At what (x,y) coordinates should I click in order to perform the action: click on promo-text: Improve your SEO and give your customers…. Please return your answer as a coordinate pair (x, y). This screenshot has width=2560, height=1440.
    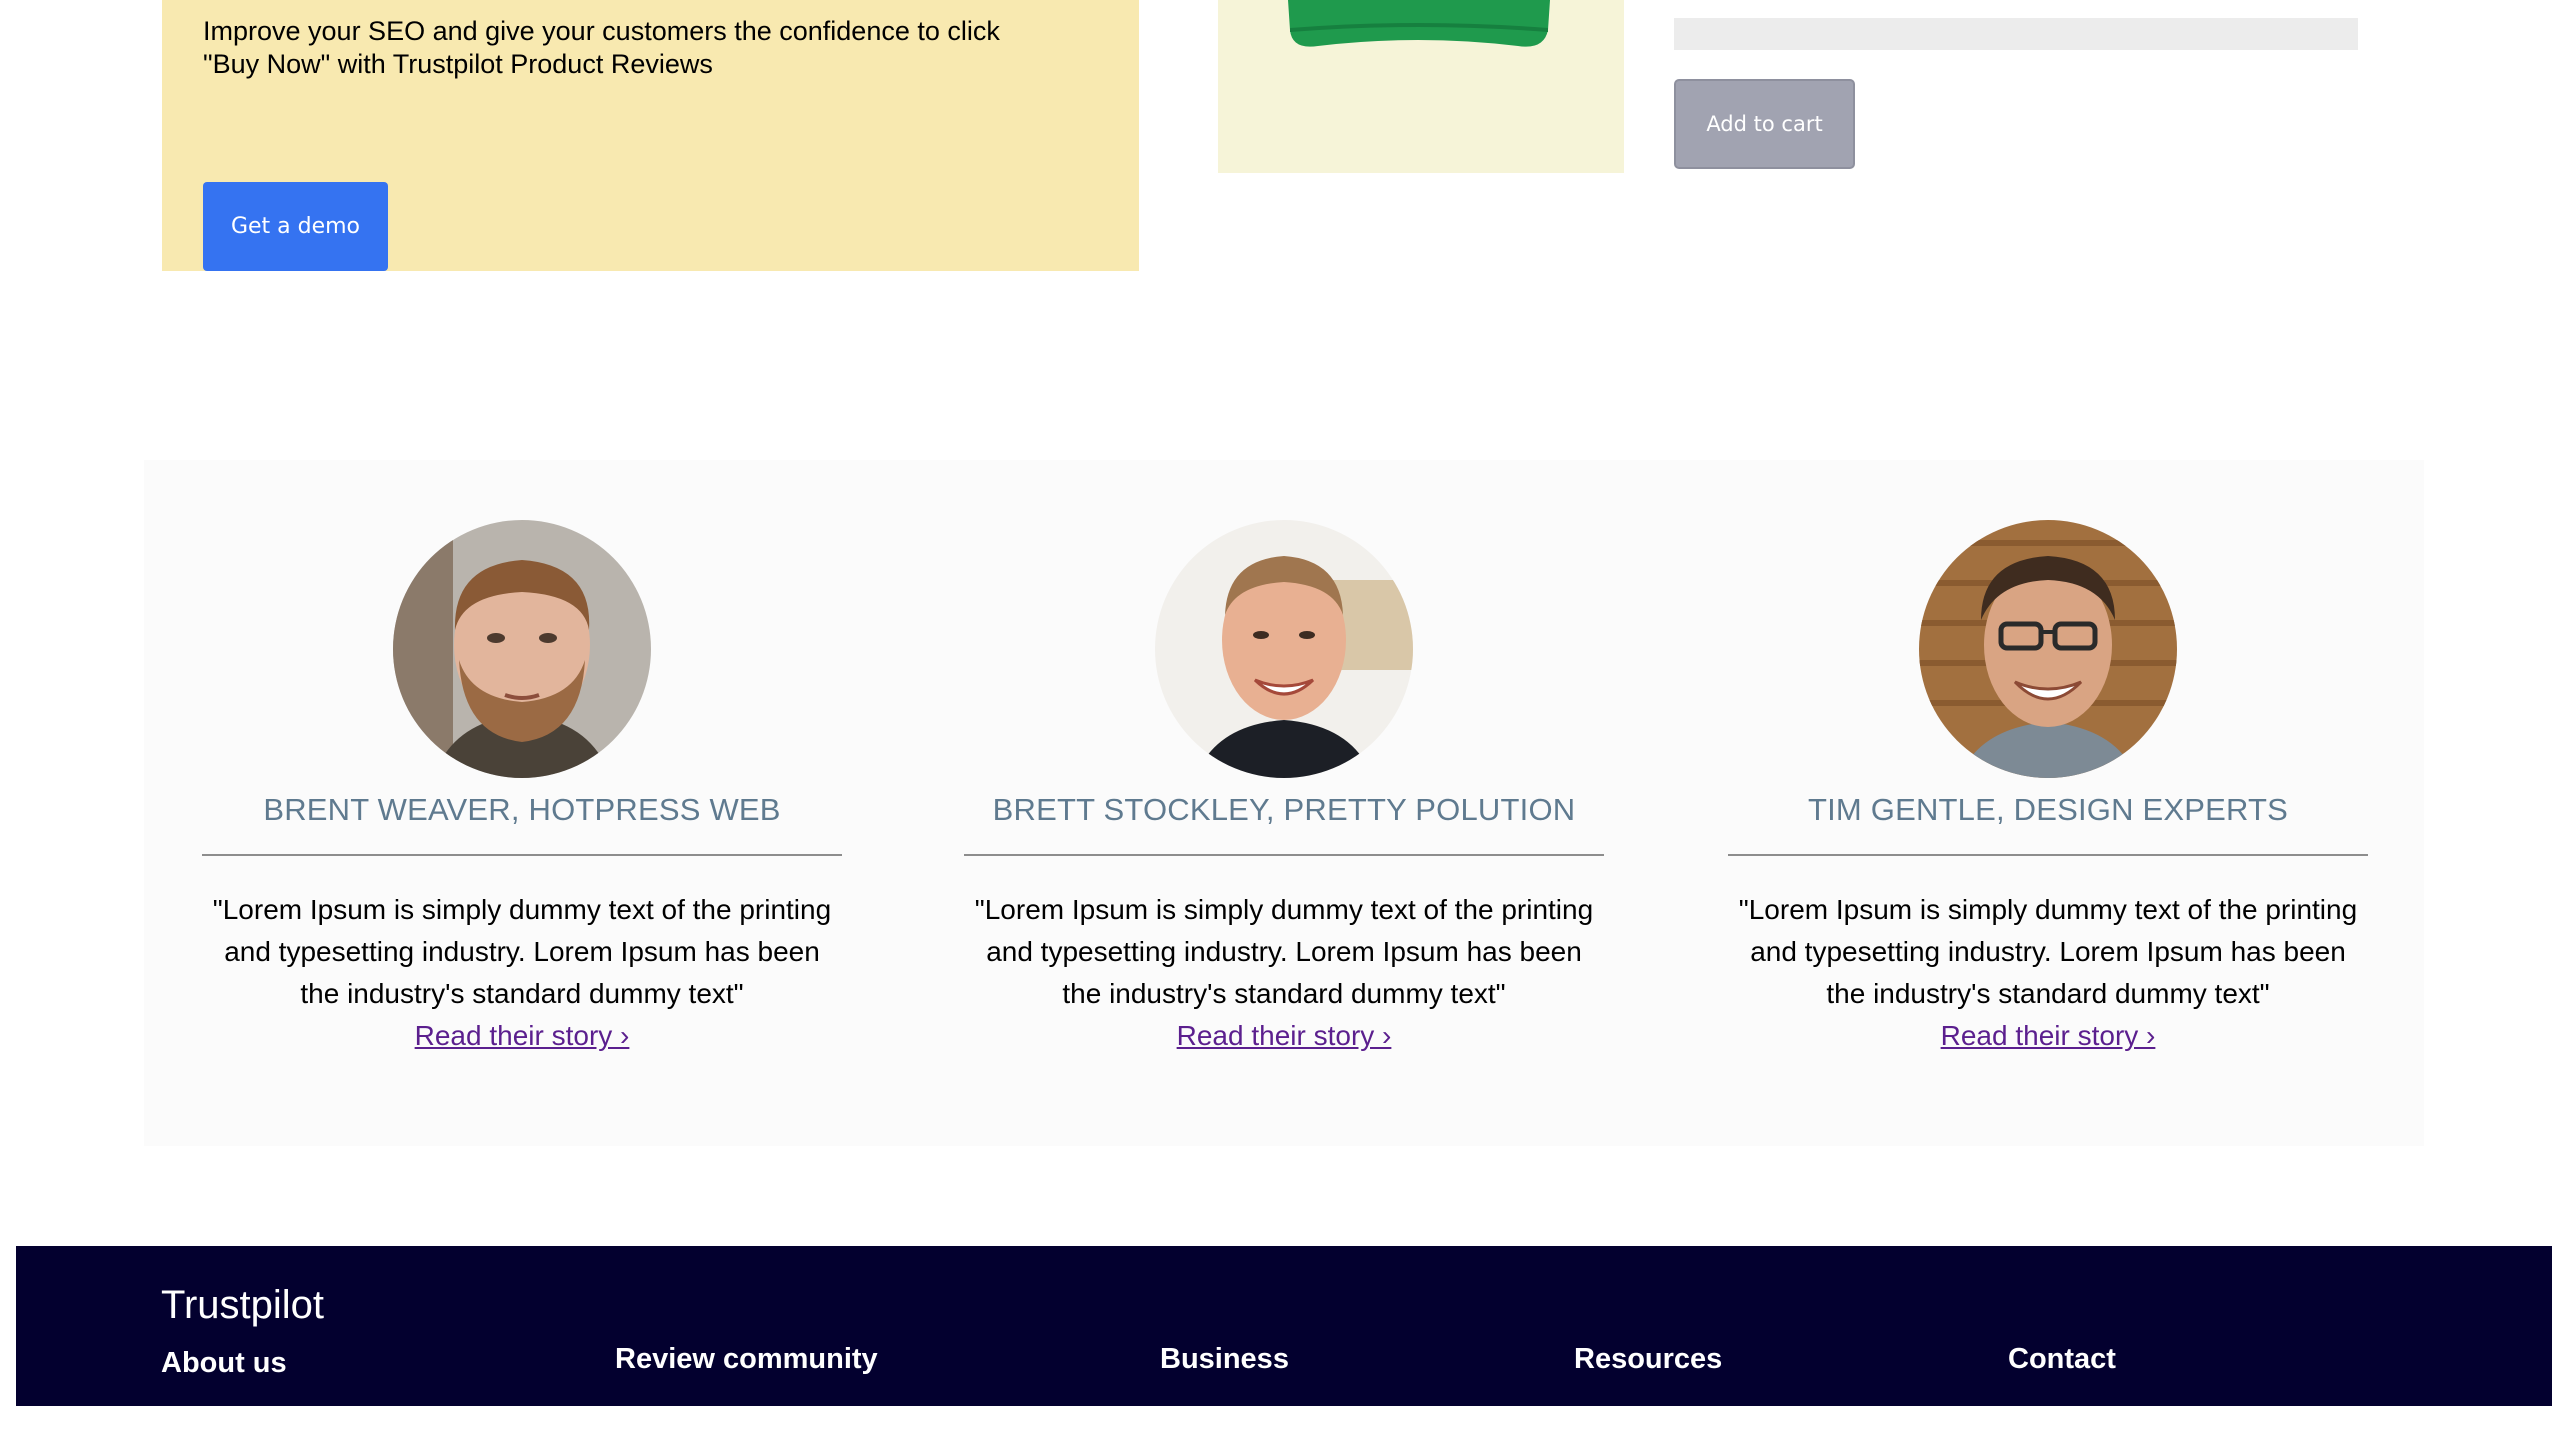
    Looking at the image, I should click on (601, 47).